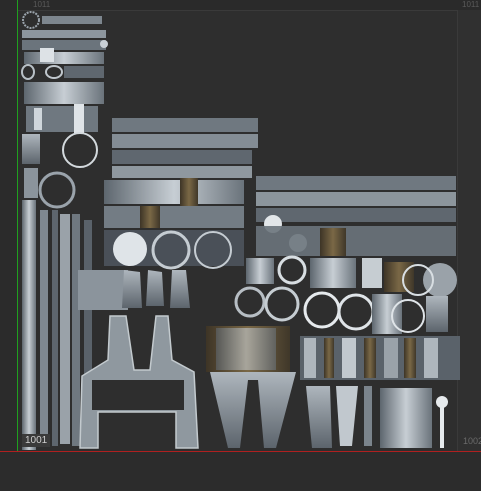 Image resolution: width=481 pixels, height=491 pixels. What do you see at coordinates (42, 4) in the screenshot?
I see `tile-label-top: 1011` at bounding box center [42, 4].